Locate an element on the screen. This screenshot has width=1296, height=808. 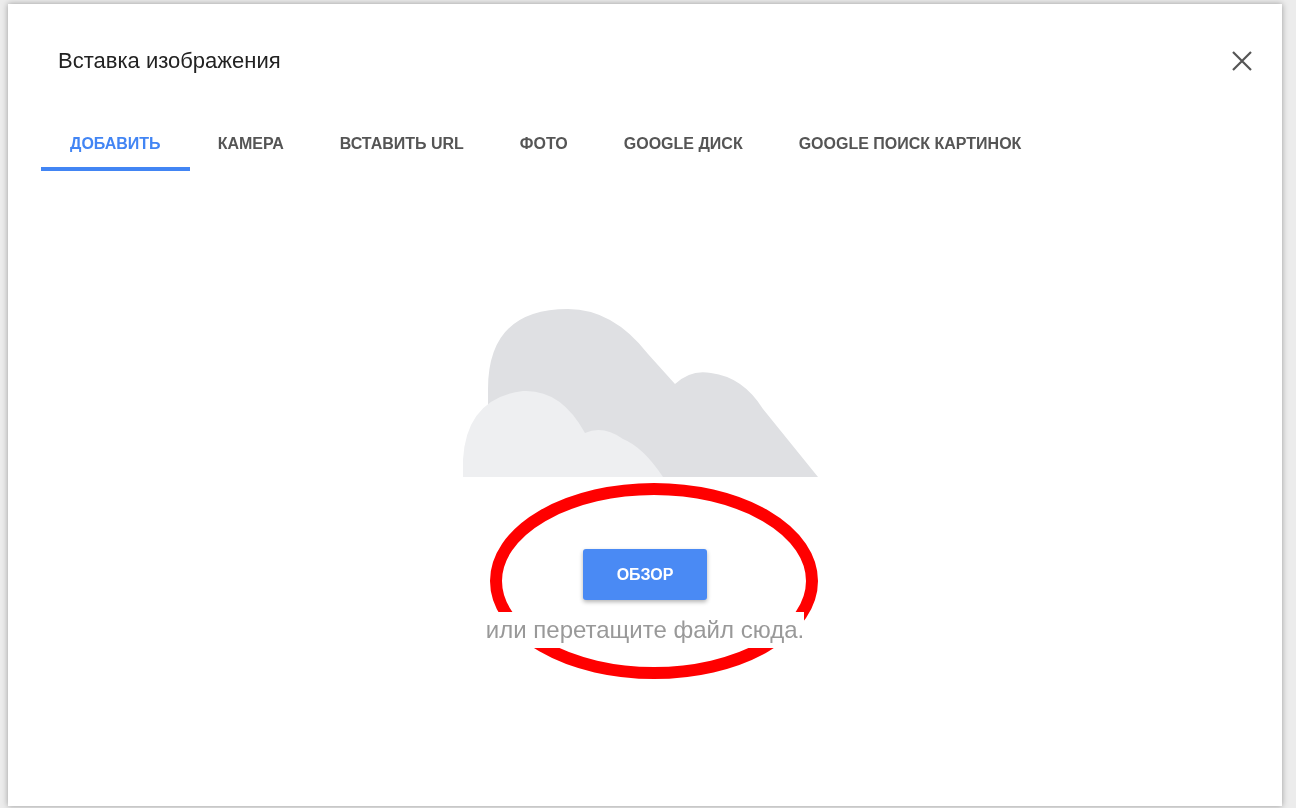
tab: ФОТО is located at coordinates (543, 146).